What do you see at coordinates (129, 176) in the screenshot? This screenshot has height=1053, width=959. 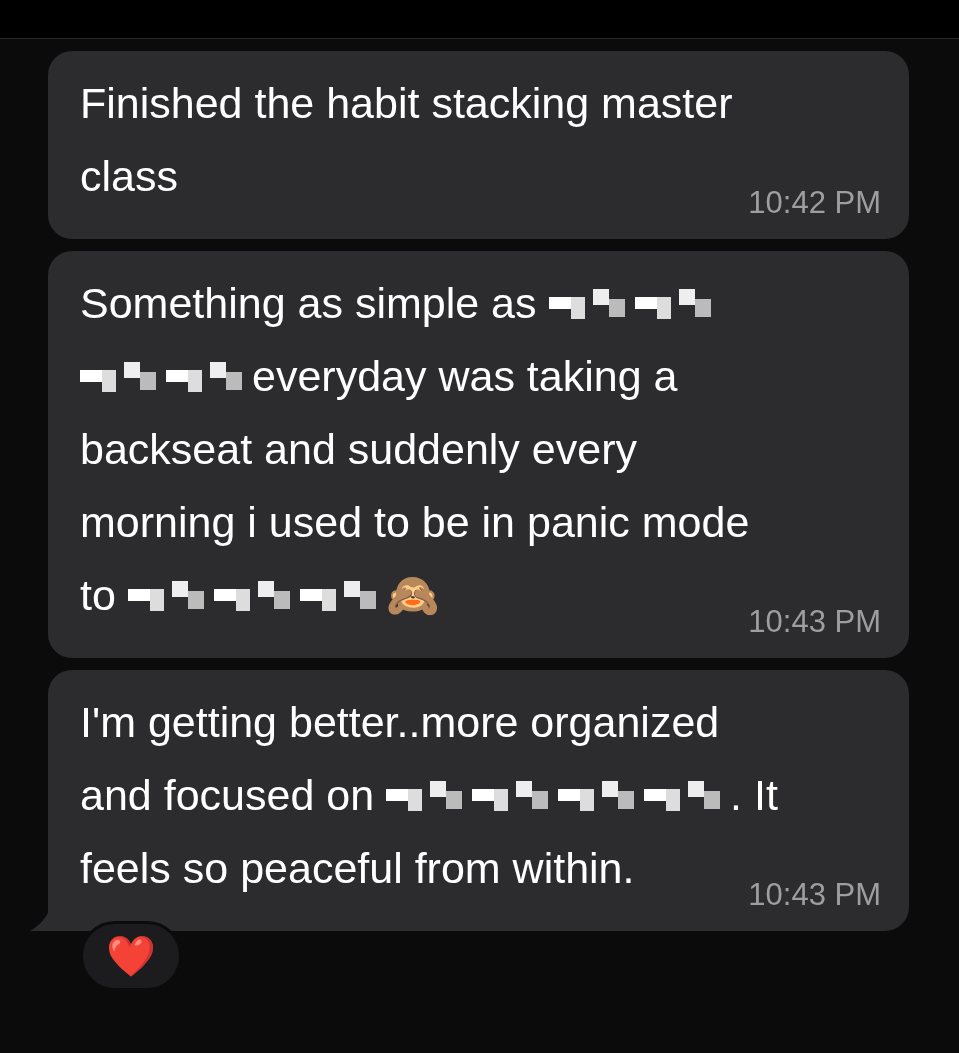 I see `message-text: class` at bounding box center [129, 176].